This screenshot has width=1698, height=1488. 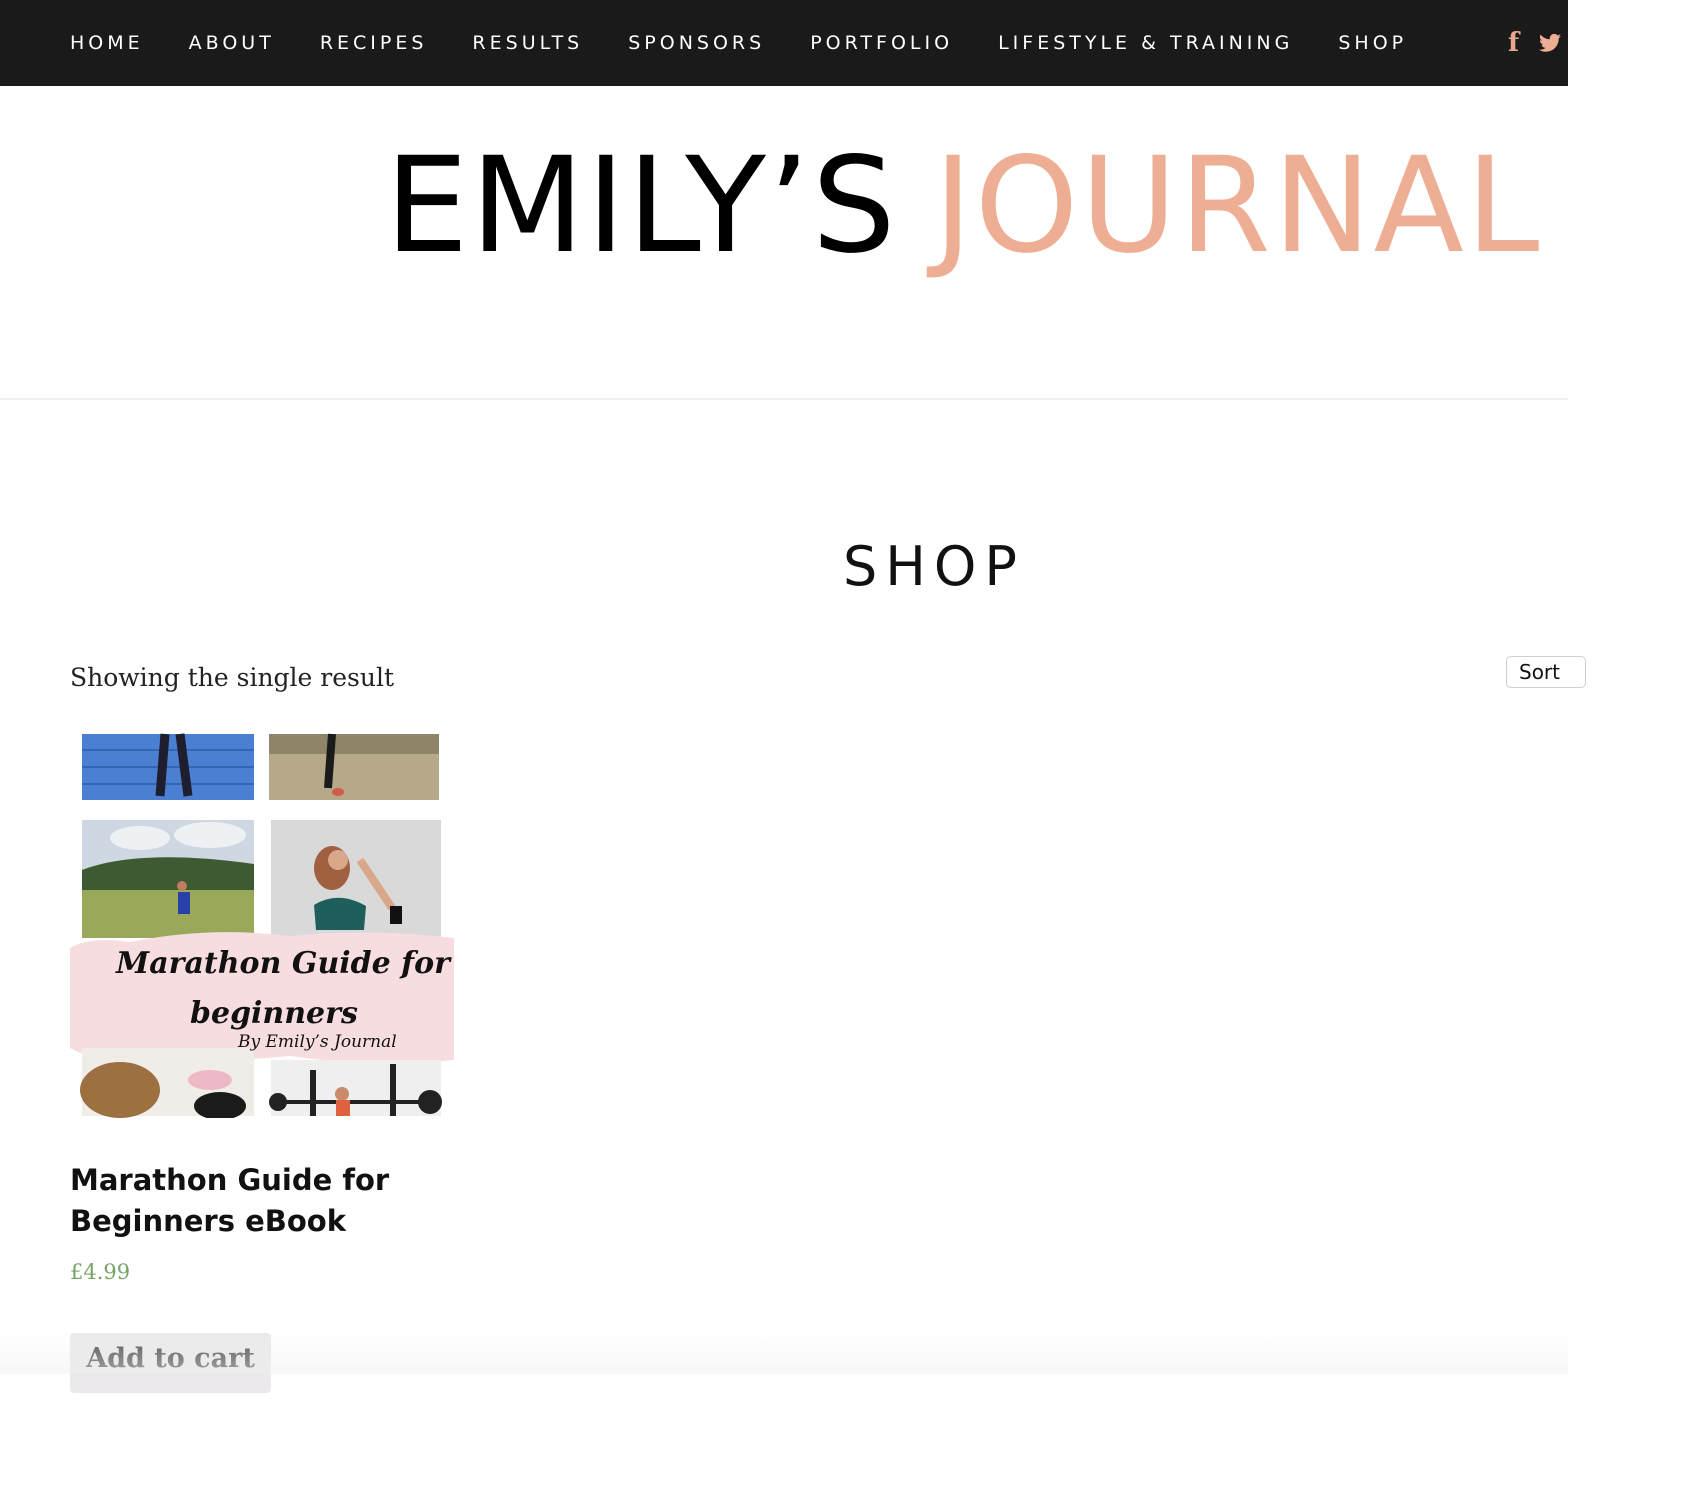 I want to click on twitter-icon, so click(x=1550, y=43).